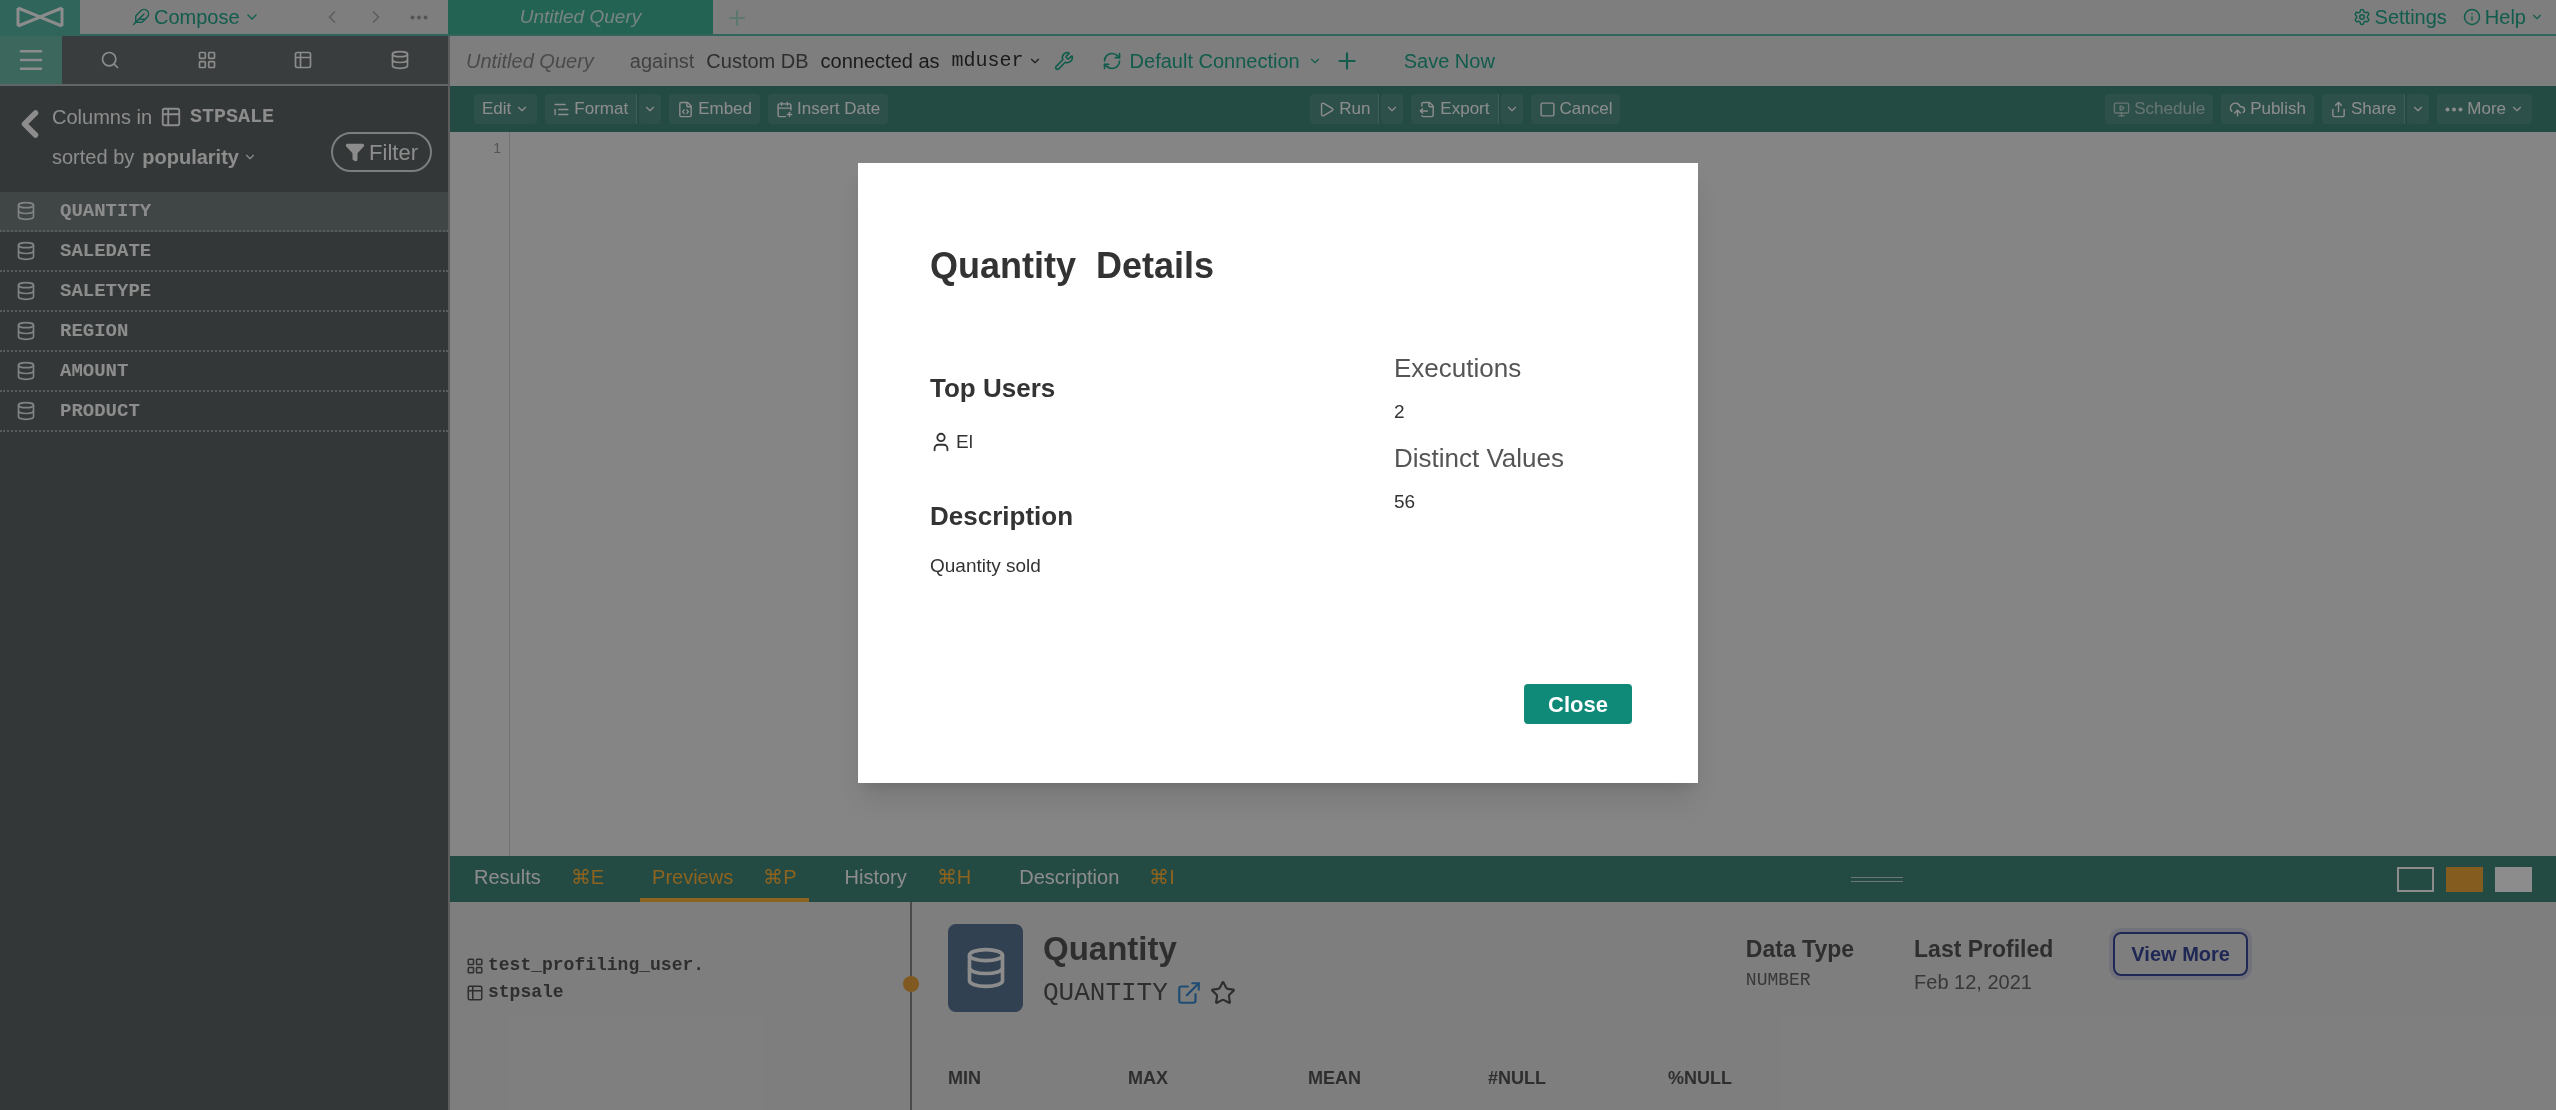 The width and height of the screenshot is (2556, 1110). I want to click on stat-header: #NULL, so click(1517, 1078).